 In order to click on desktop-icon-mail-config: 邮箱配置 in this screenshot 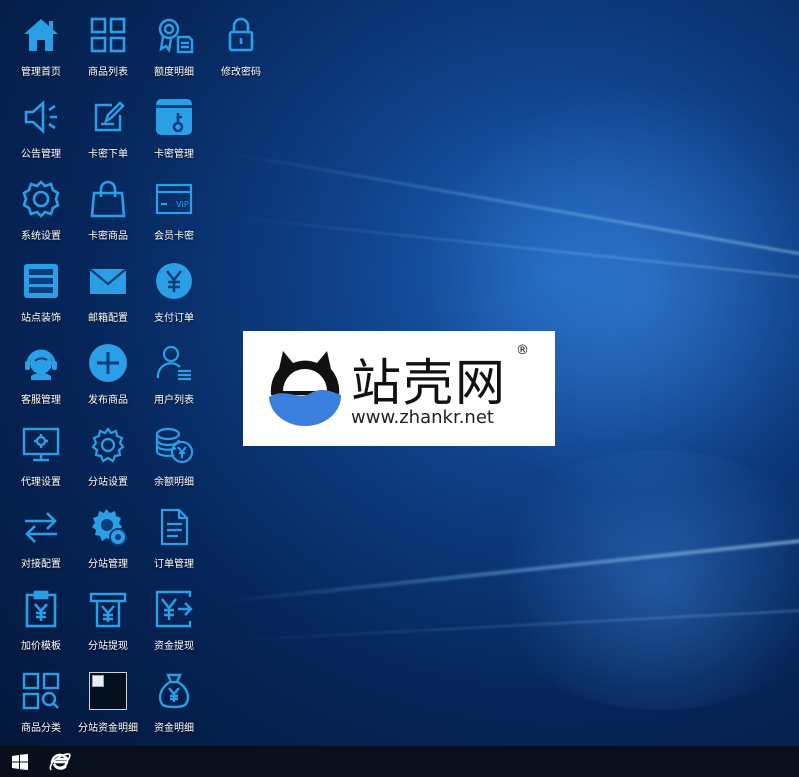, I will do `click(108, 289)`.